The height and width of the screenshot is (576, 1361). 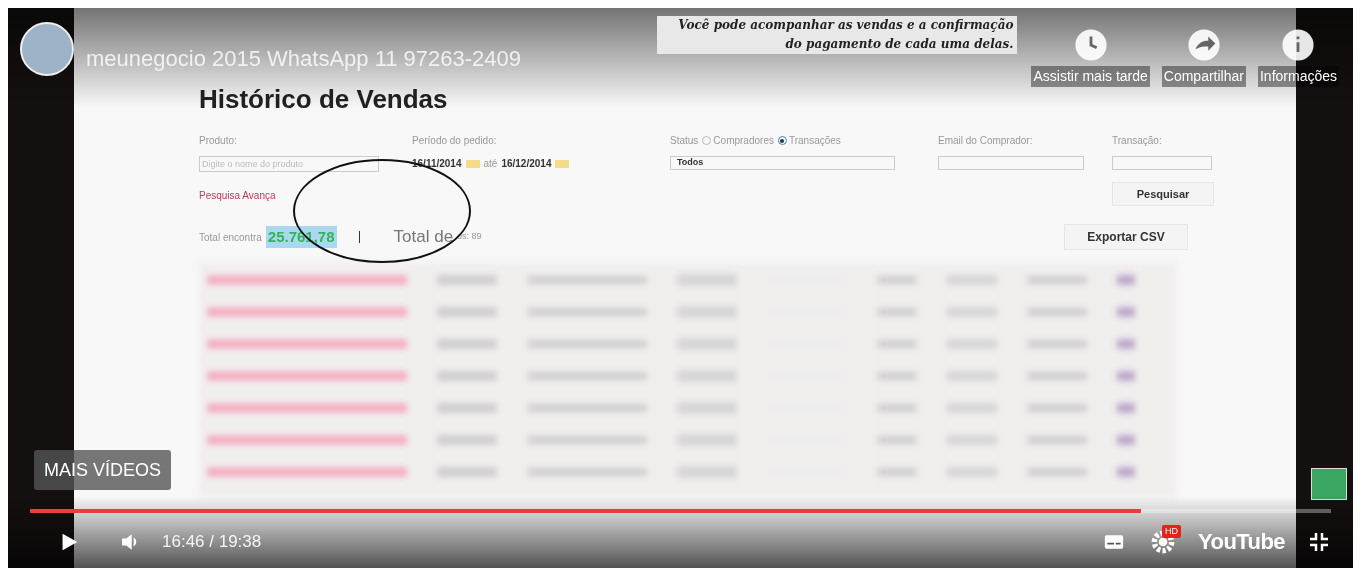 I want to click on more-videos-button: MAIS VÍDEOS, so click(x=103, y=470).